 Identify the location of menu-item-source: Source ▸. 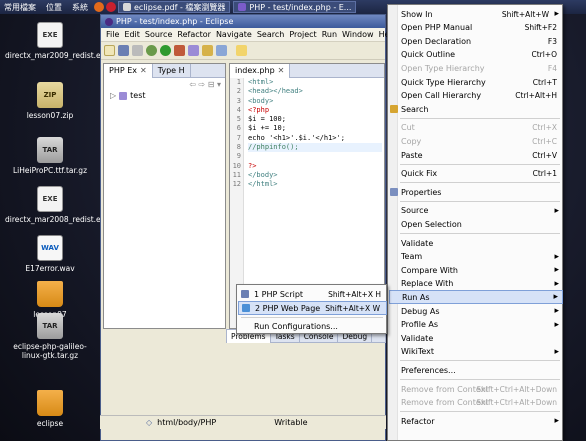
(476, 211).